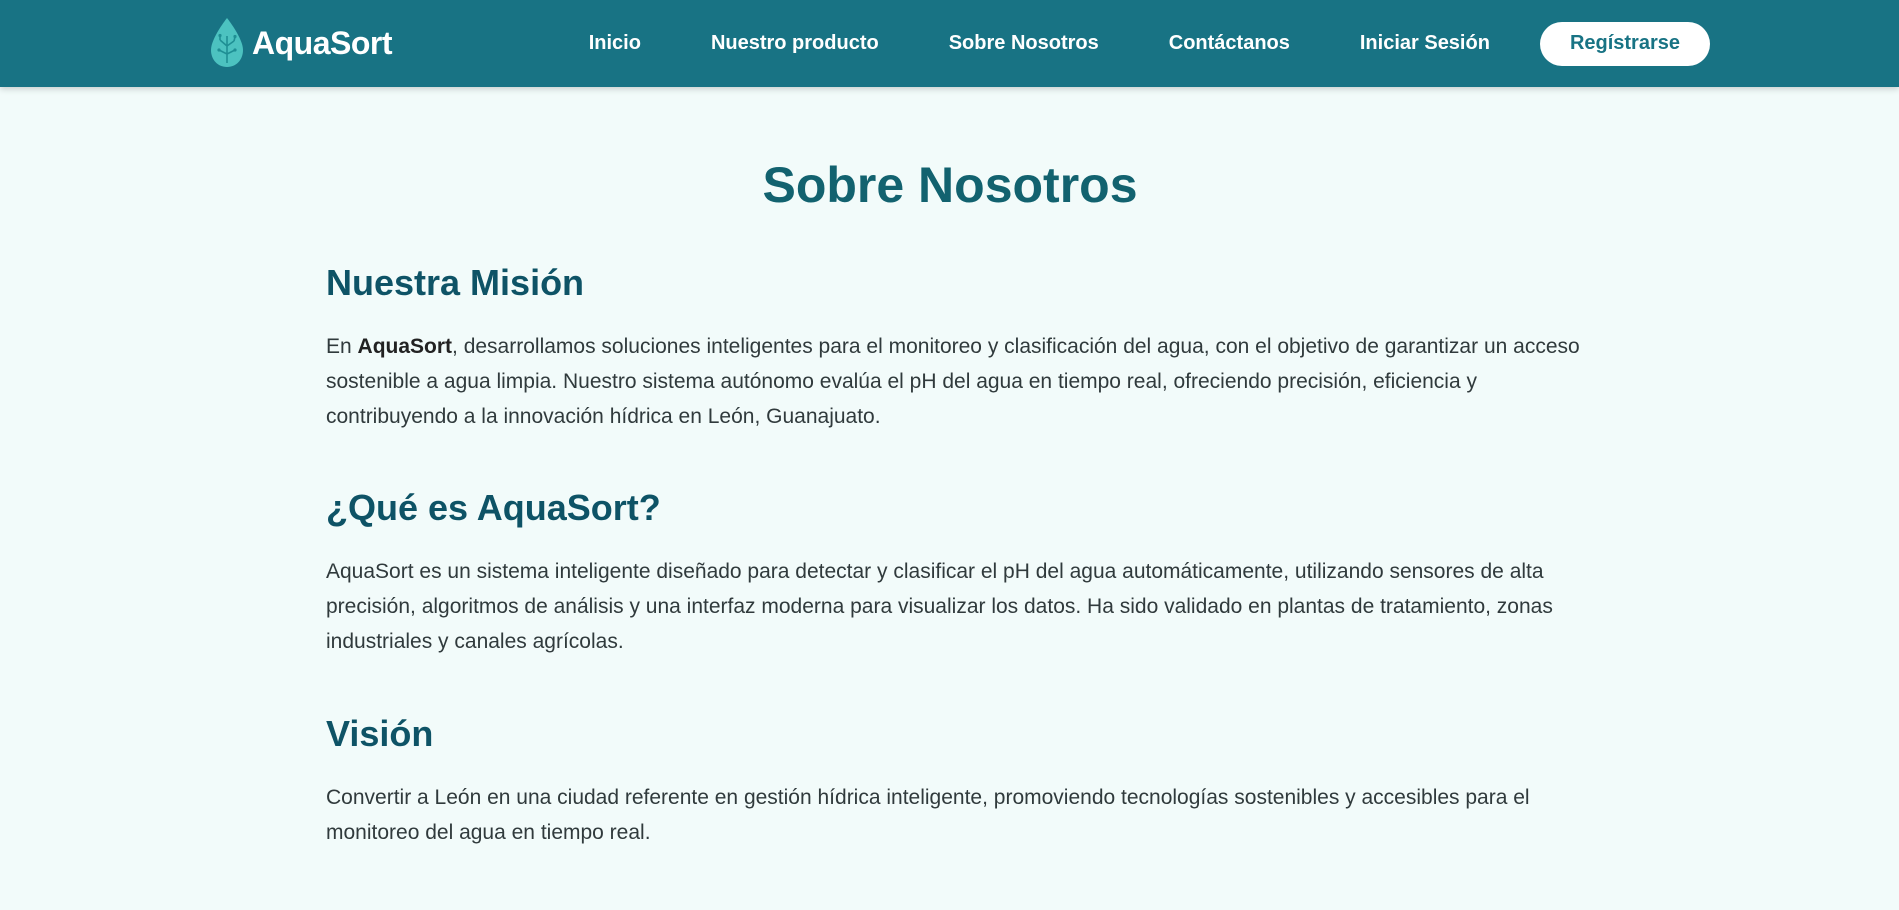 This screenshot has height=910, width=1899. What do you see at coordinates (1024, 43) in the screenshot?
I see `nav-link-sobre-nosotros: Sobre Nosotros` at bounding box center [1024, 43].